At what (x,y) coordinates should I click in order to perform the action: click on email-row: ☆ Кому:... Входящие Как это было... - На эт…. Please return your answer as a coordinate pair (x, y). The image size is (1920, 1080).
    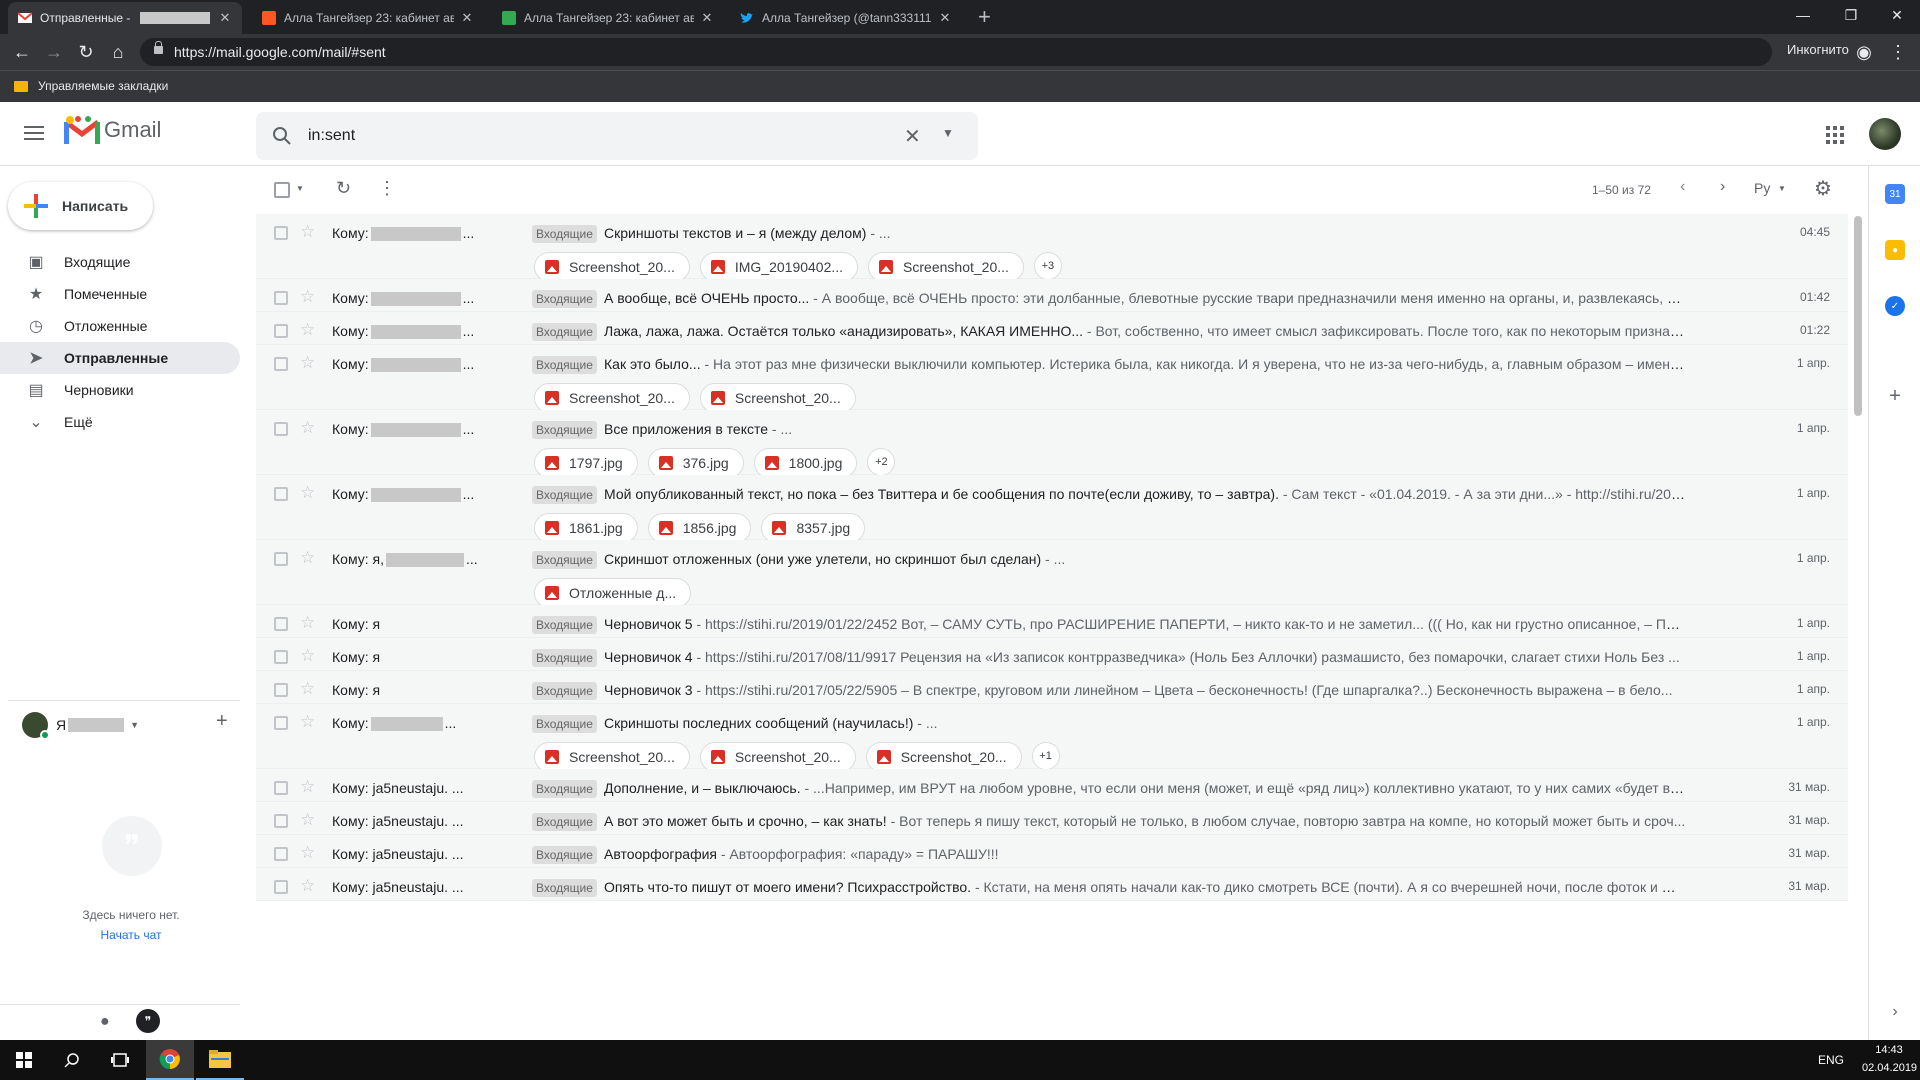
    Looking at the image, I should click on (1052, 379).